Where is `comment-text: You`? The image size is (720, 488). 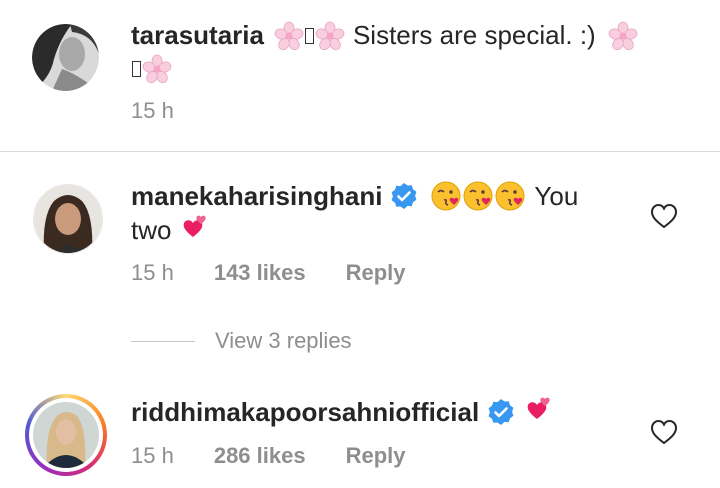
comment-text: You is located at coordinates (556, 195).